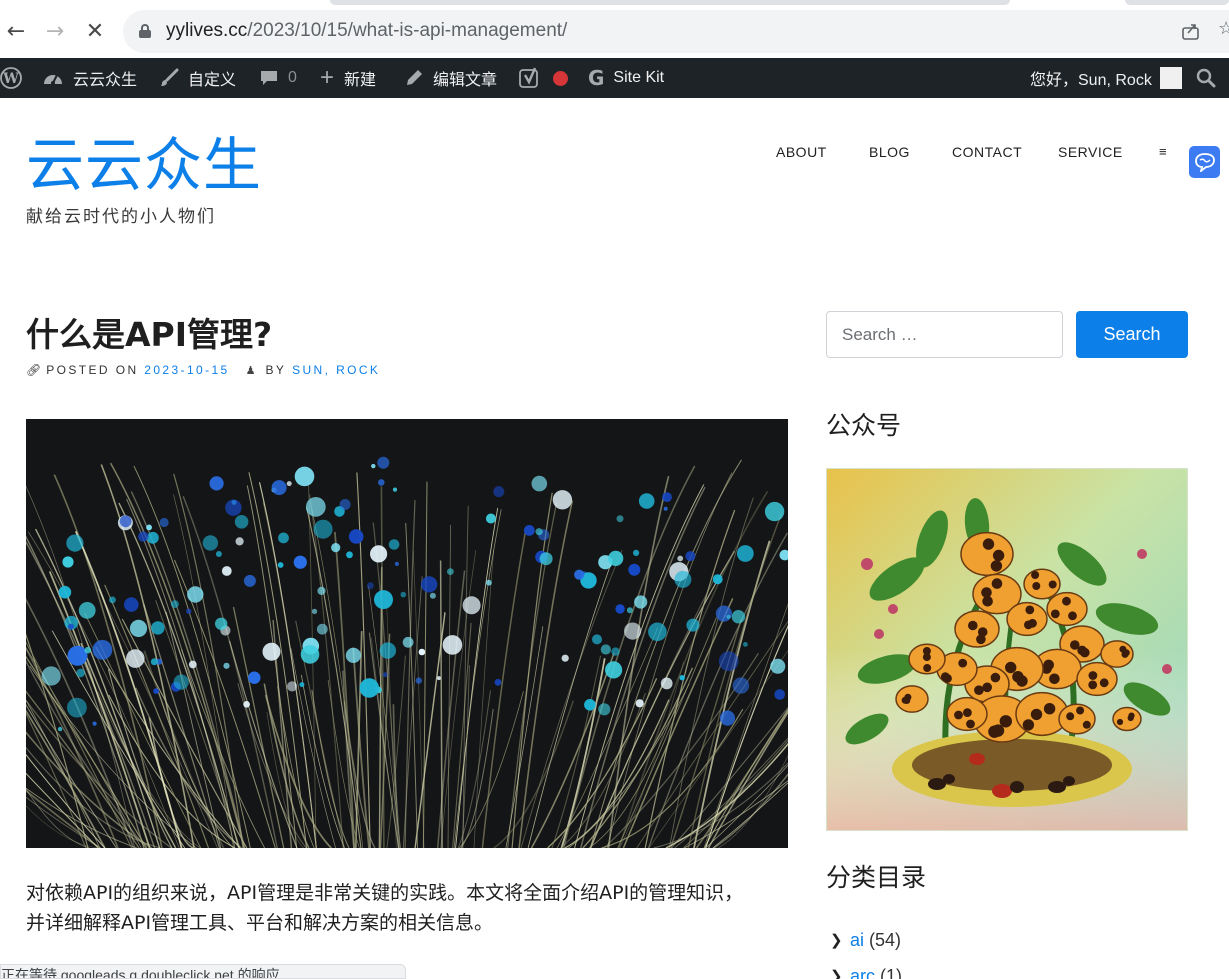  I want to click on admin-site-name-label: 云云众生, so click(105, 80).